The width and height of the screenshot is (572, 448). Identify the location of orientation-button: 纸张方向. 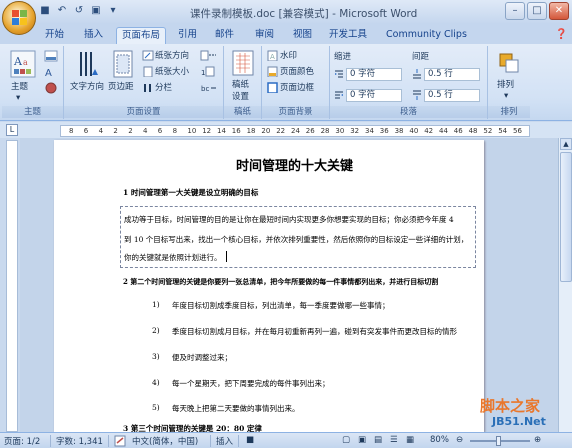
(172, 56).